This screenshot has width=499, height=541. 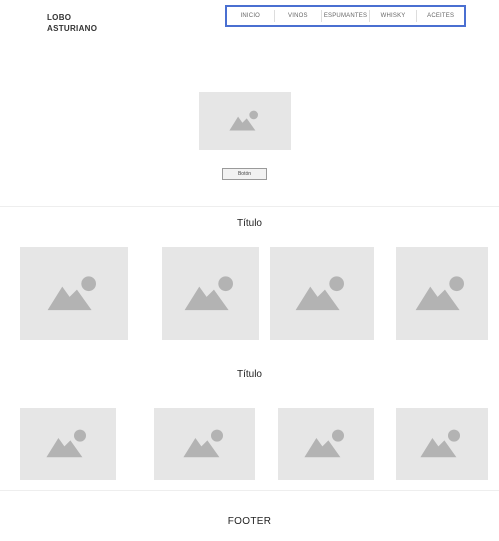 What do you see at coordinates (72, 28) in the screenshot?
I see `logo-line-2: ASTURIANO` at bounding box center [72, 28].